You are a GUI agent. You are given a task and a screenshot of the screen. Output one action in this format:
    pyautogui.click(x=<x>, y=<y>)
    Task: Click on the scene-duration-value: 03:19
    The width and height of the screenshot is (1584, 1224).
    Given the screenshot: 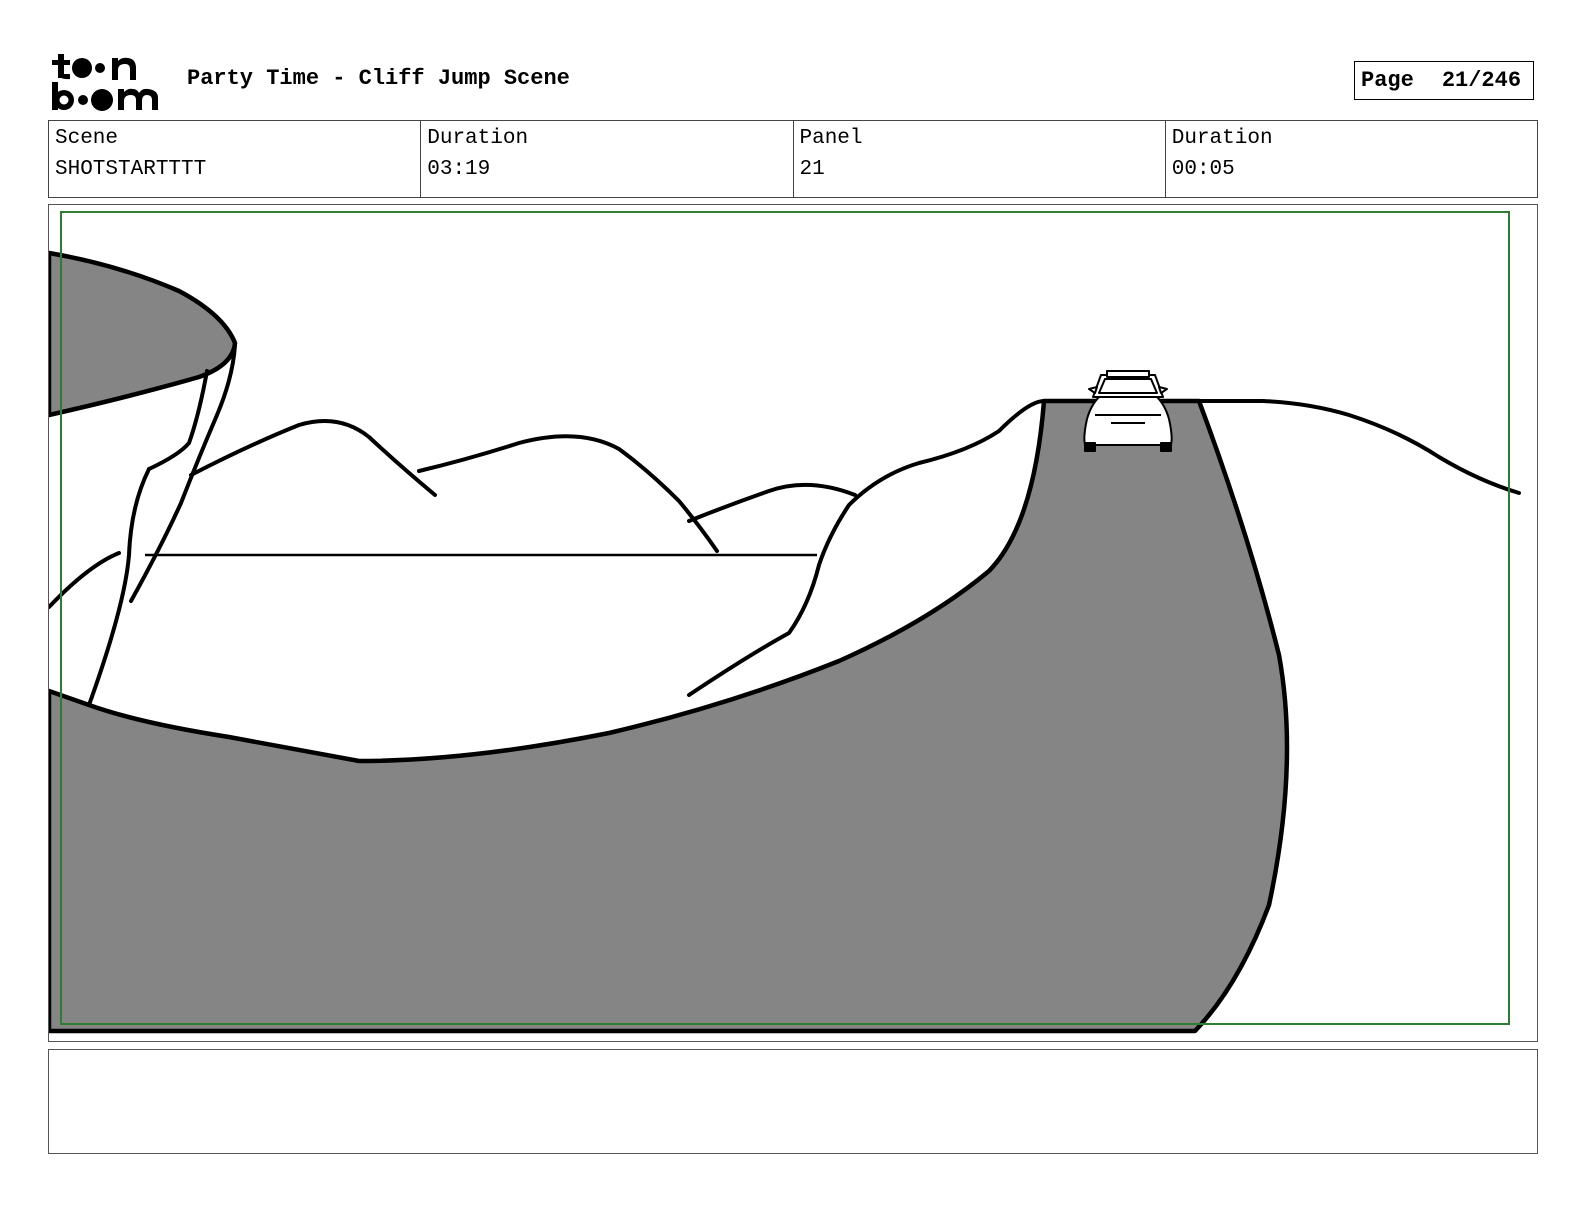 What is the action you would take?
    pyautogui.click(x=459, y=169)
    